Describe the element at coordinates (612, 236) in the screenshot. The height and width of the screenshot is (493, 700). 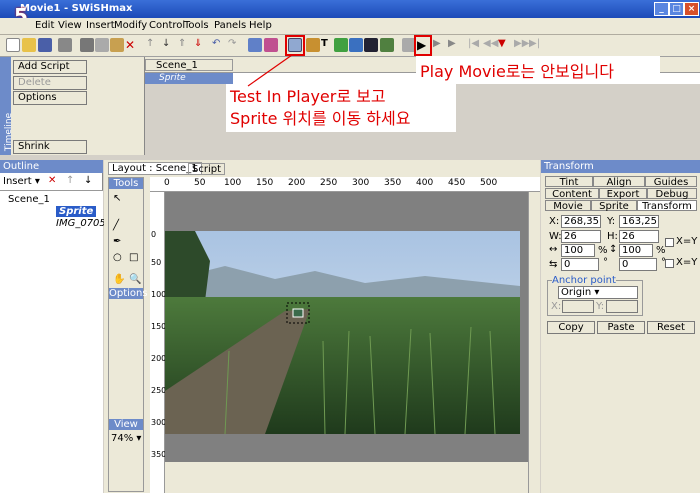
I see `h-label: H:` at that location.